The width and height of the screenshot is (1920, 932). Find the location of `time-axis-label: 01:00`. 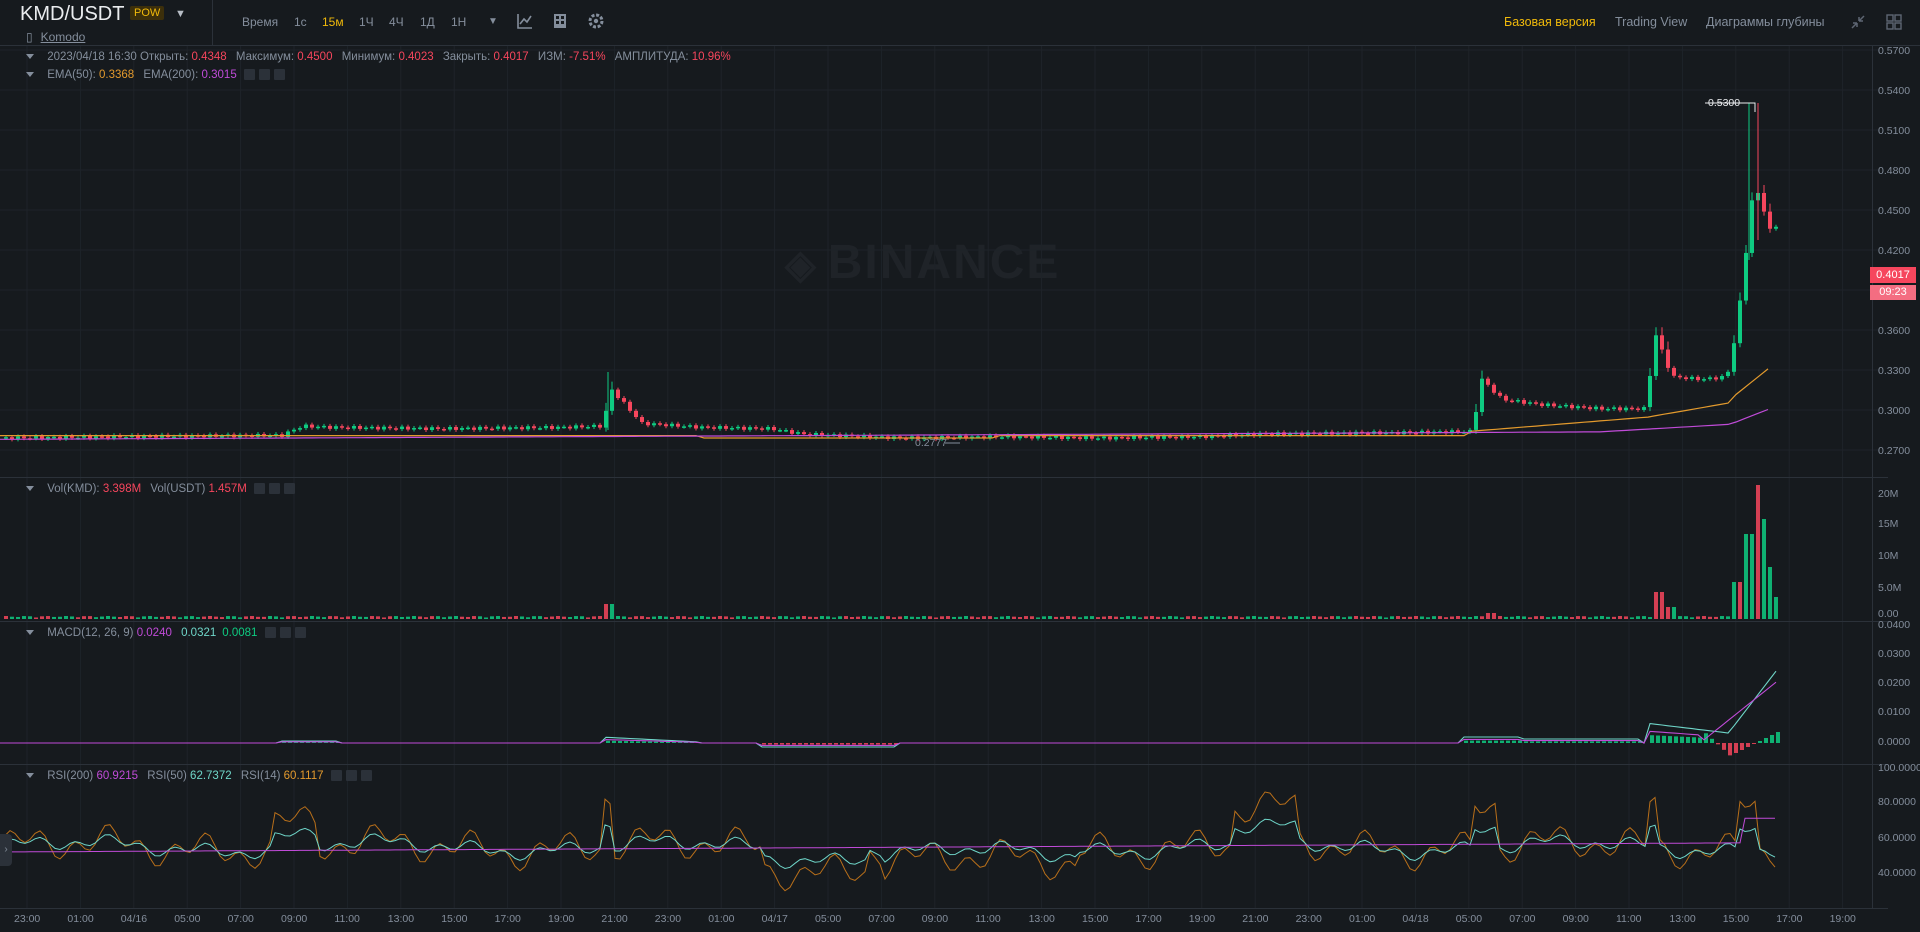

time-axis-label: 01:00 is located at coordinates (721, 919).